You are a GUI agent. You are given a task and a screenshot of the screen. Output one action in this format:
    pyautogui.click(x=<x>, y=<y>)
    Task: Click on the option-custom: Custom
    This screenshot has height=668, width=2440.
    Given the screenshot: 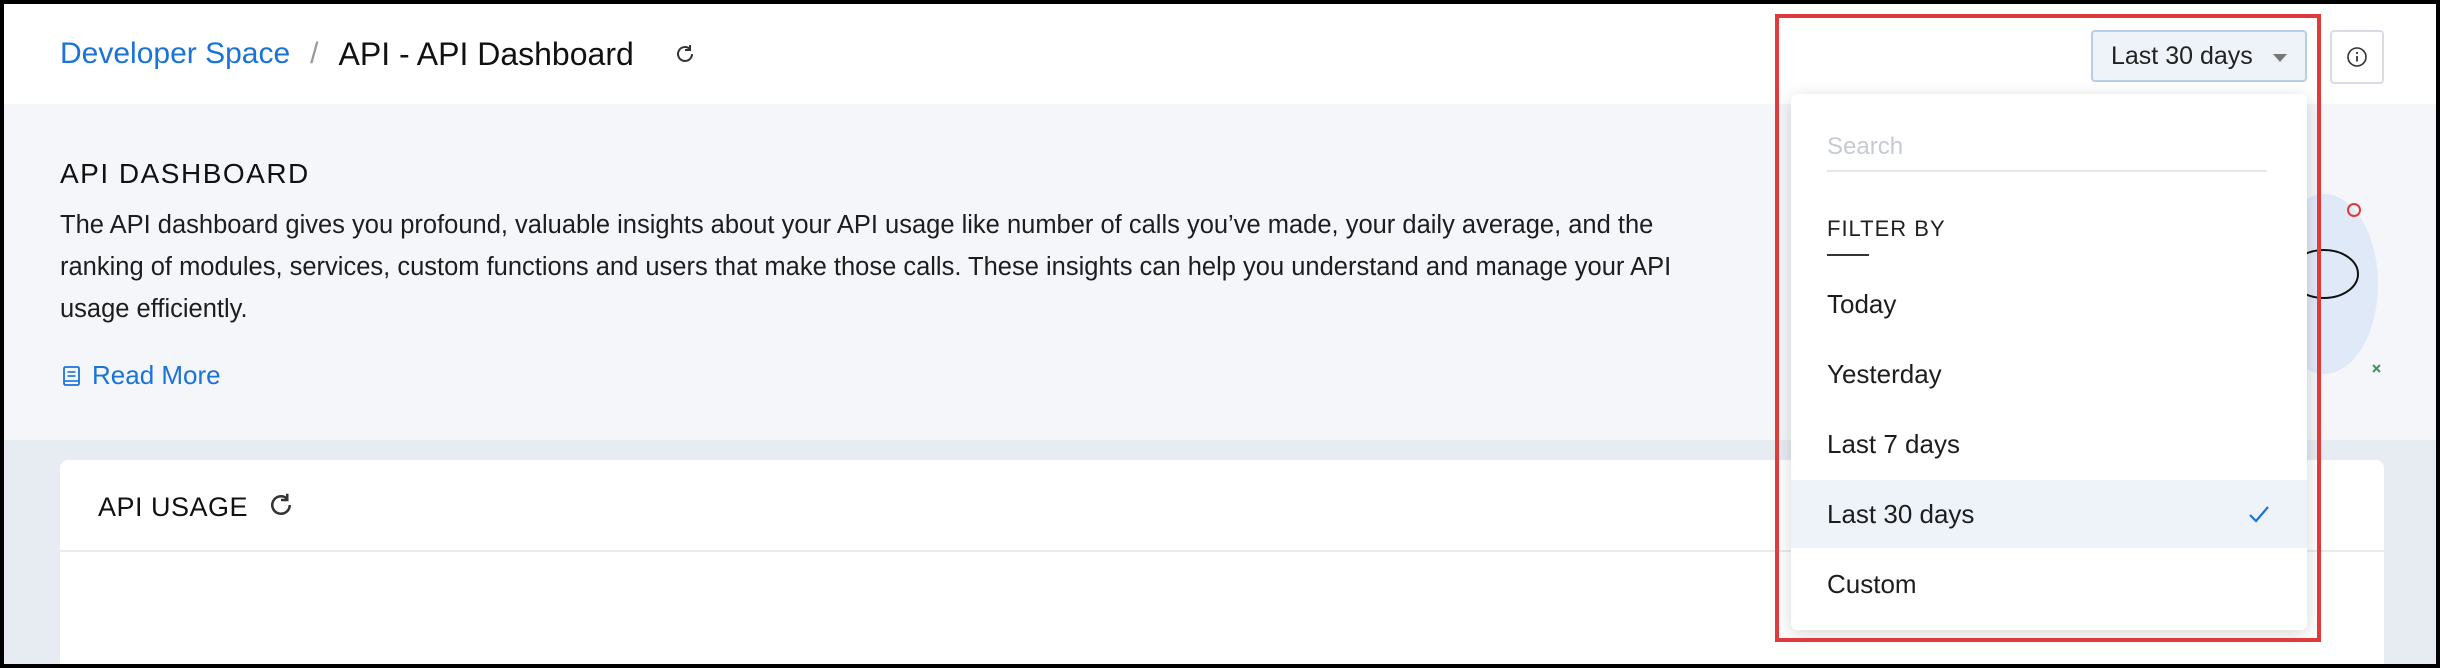 What is the action you would take?
    pyautogui.click(x=2049, y=584)
    